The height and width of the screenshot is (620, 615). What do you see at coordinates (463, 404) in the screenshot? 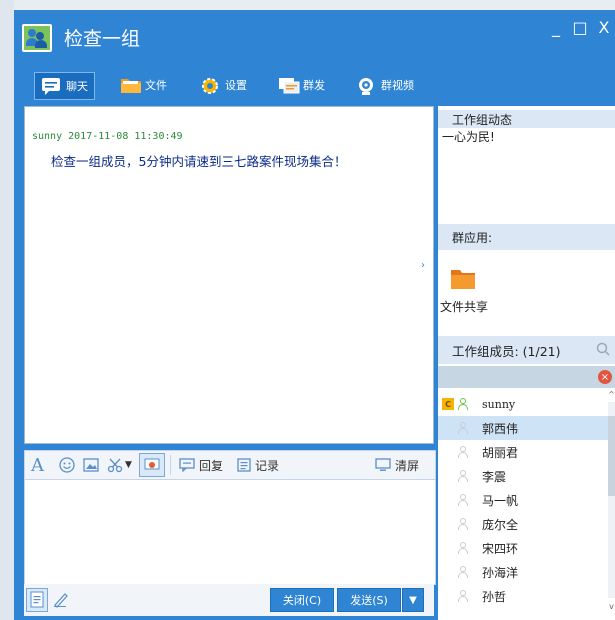
I see `online-user-icon` at bounding box center [463, 404].